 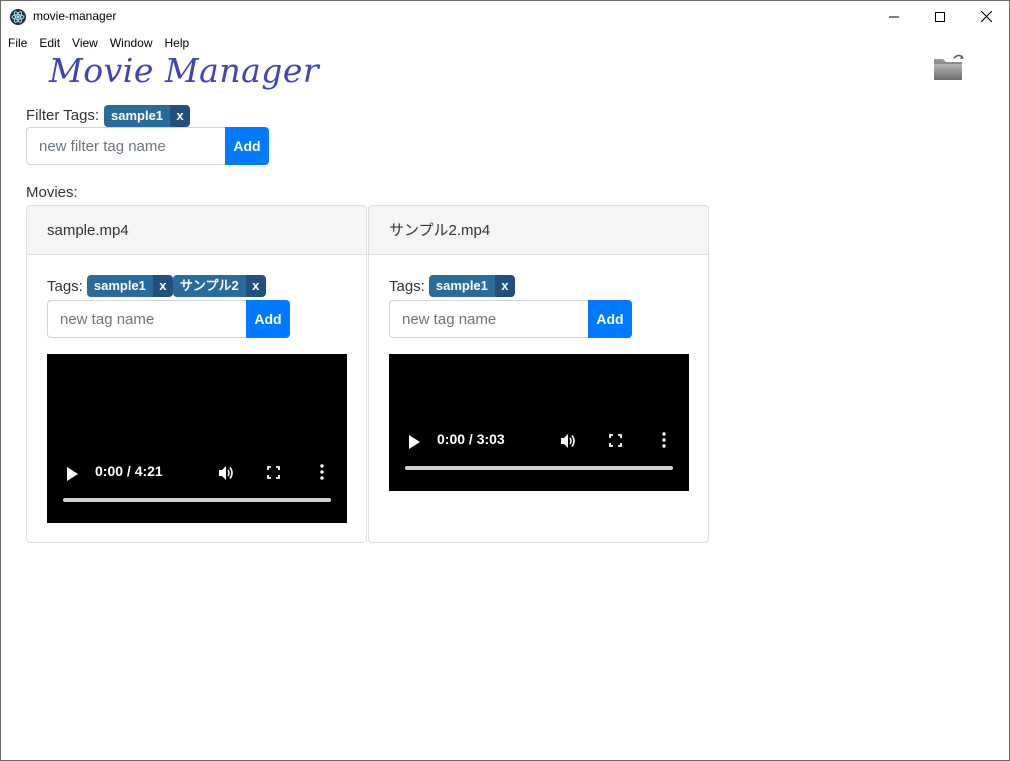 I want to click on maximize-icon, so click(x=940, y=16).